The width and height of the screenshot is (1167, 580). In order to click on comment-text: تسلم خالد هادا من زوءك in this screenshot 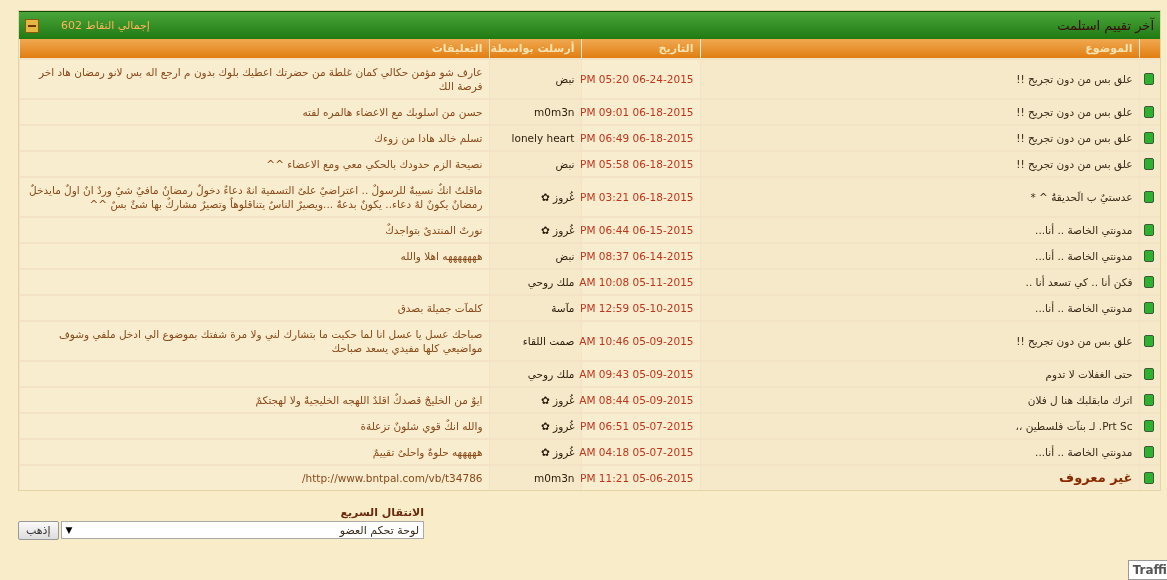, I will do `click(428, 138)`.